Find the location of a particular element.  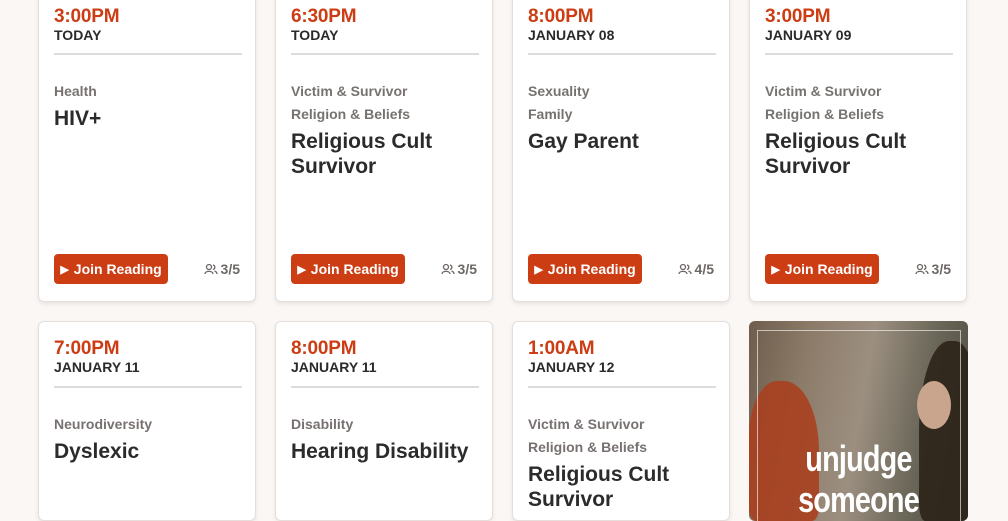

reading-title: HIV+ is located at coordinates (78, 118).